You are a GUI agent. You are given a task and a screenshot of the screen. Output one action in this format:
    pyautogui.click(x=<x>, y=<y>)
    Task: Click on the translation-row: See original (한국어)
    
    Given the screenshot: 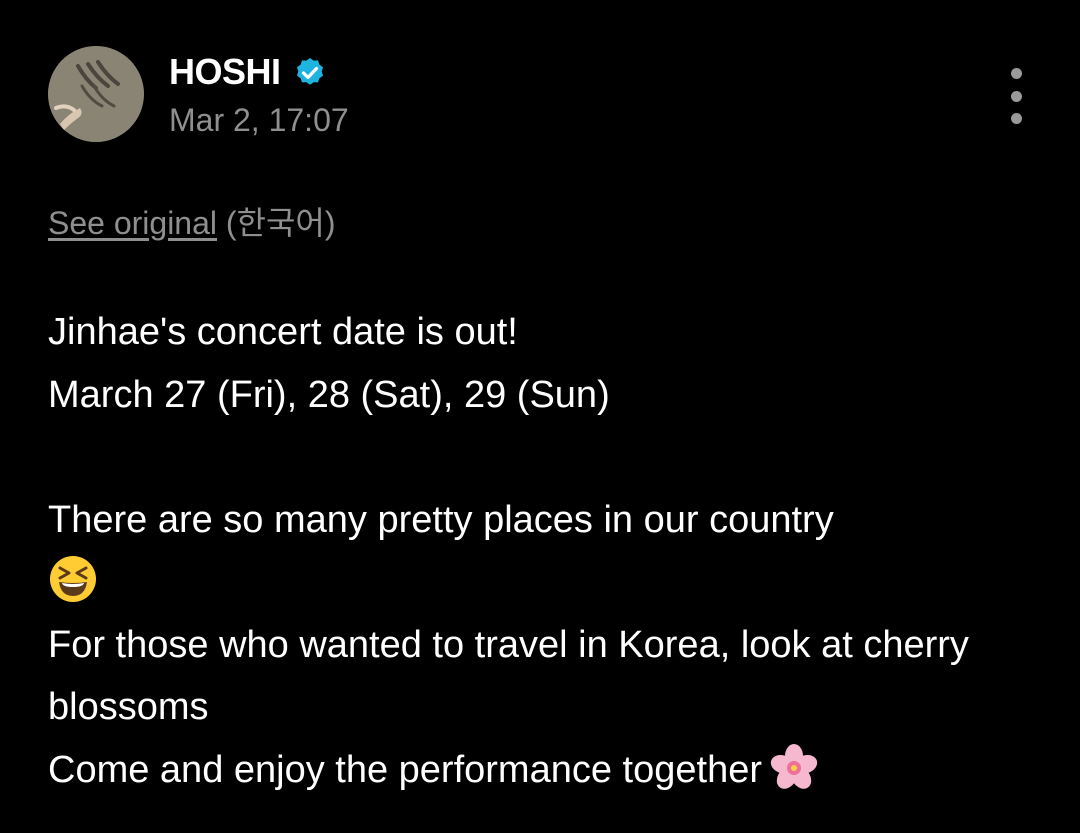 What is the action you would take?
    pyautogui.click(x=192, y=223)
    